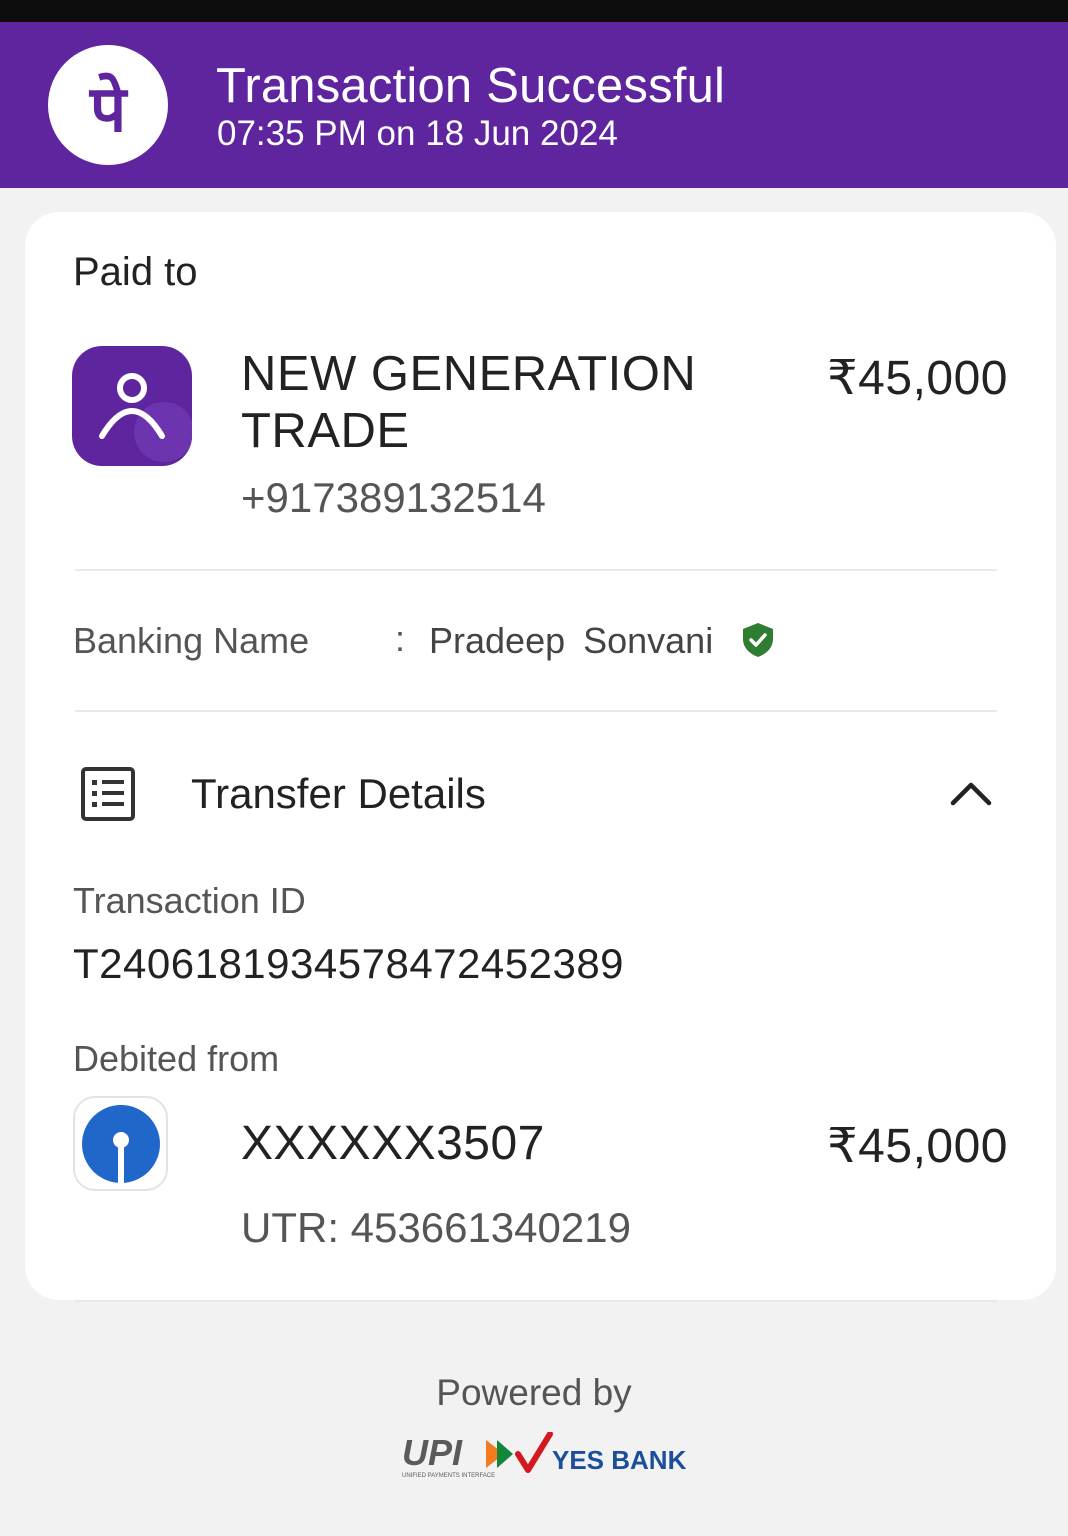  I want to click on shield-check-icon, so click(758, 640).